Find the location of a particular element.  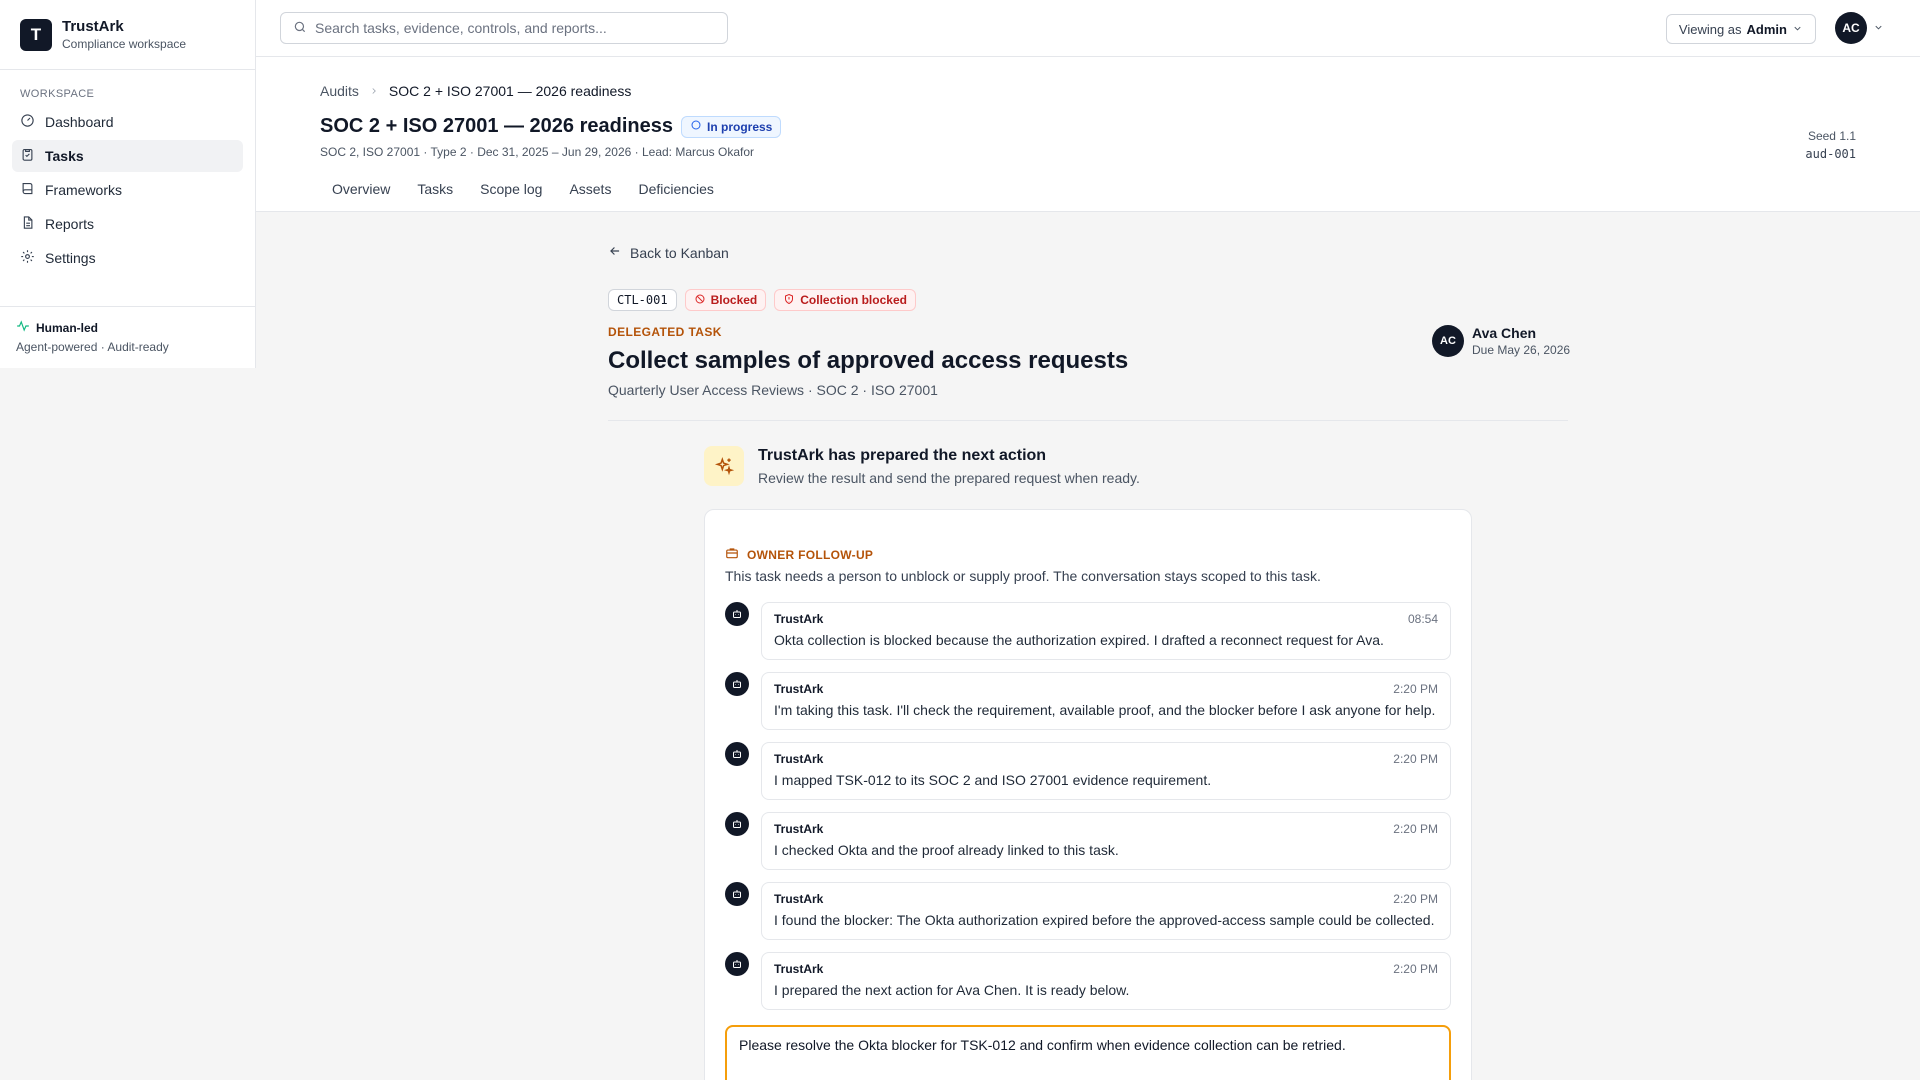

arrow-left-icon is located at coordinates (615, 252).